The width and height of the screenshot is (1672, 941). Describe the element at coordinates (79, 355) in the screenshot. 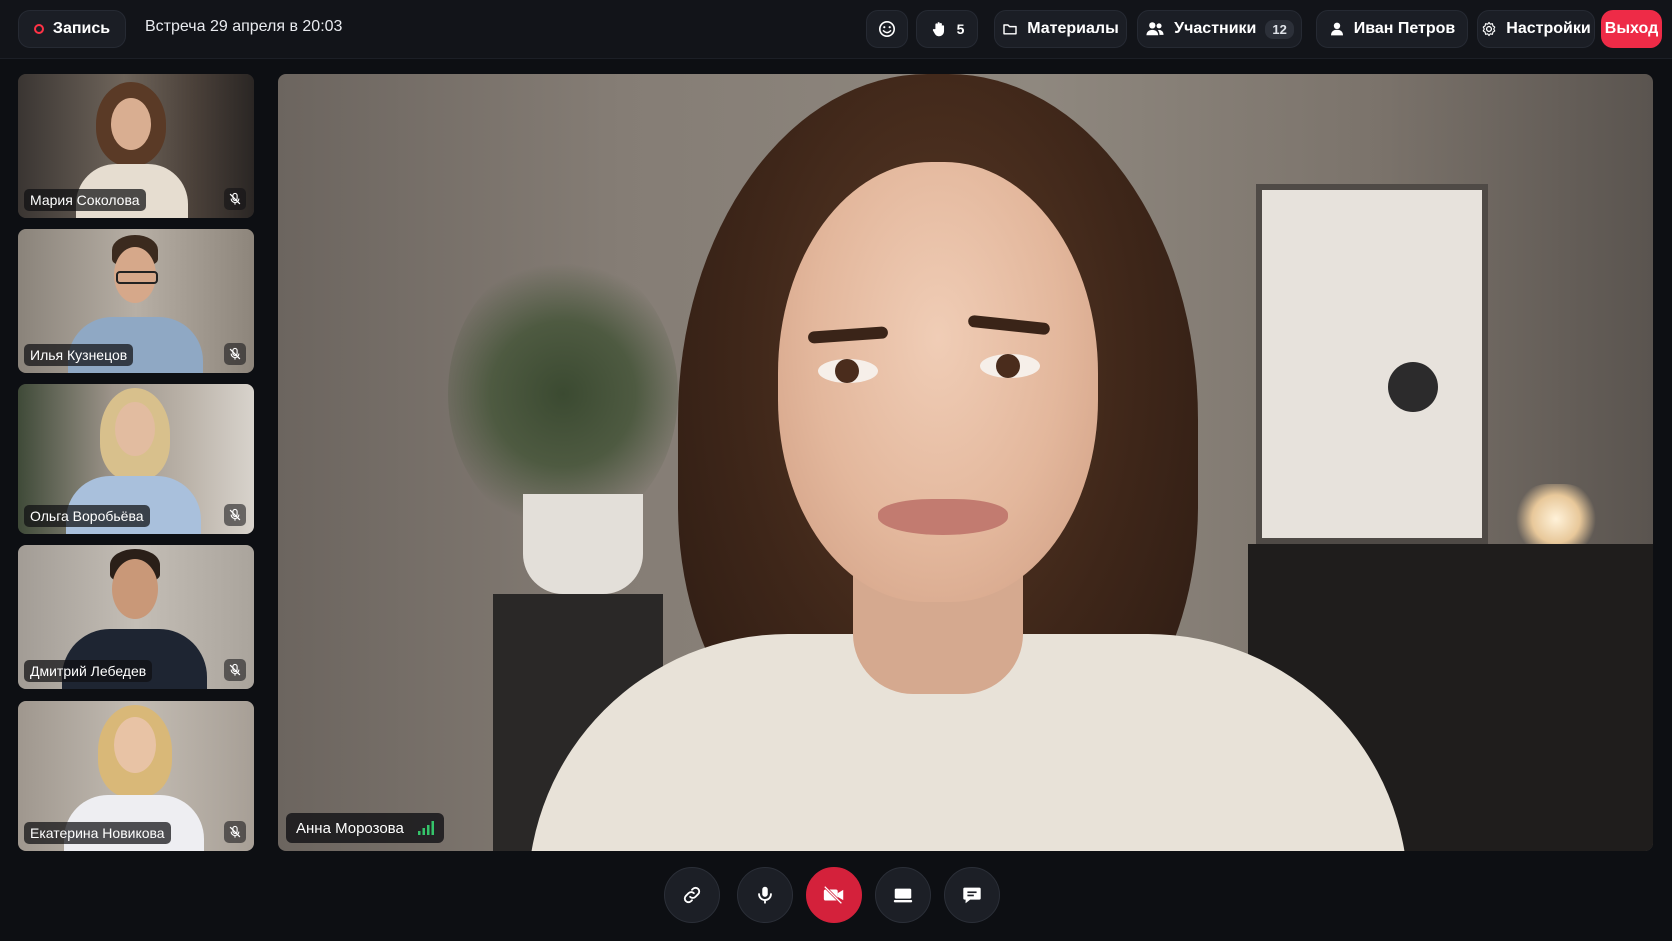

I see `participant-name: Илья Кузнецов` at that location.